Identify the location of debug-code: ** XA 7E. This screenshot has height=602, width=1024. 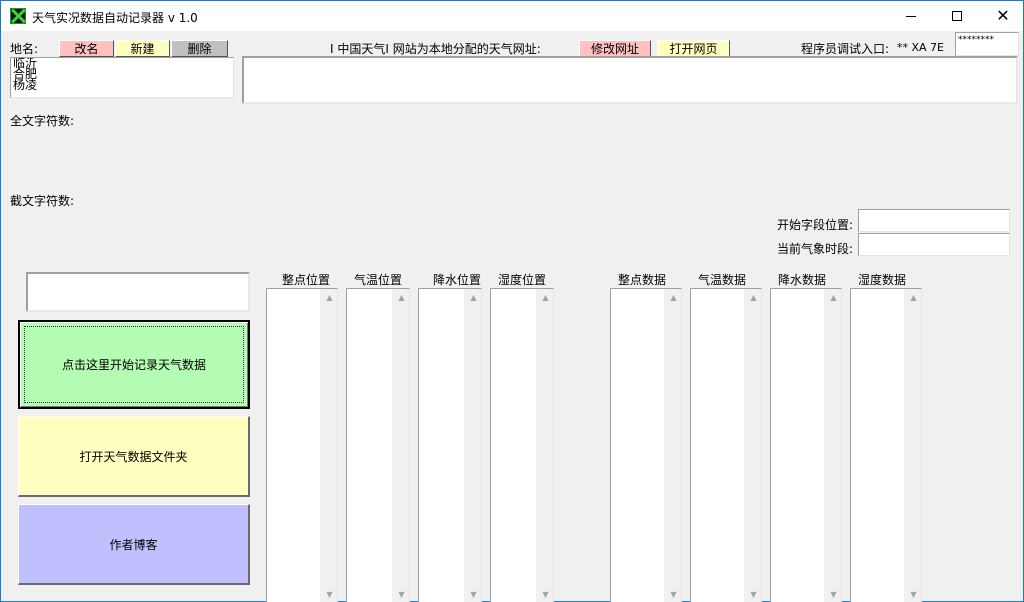
(921, 47).